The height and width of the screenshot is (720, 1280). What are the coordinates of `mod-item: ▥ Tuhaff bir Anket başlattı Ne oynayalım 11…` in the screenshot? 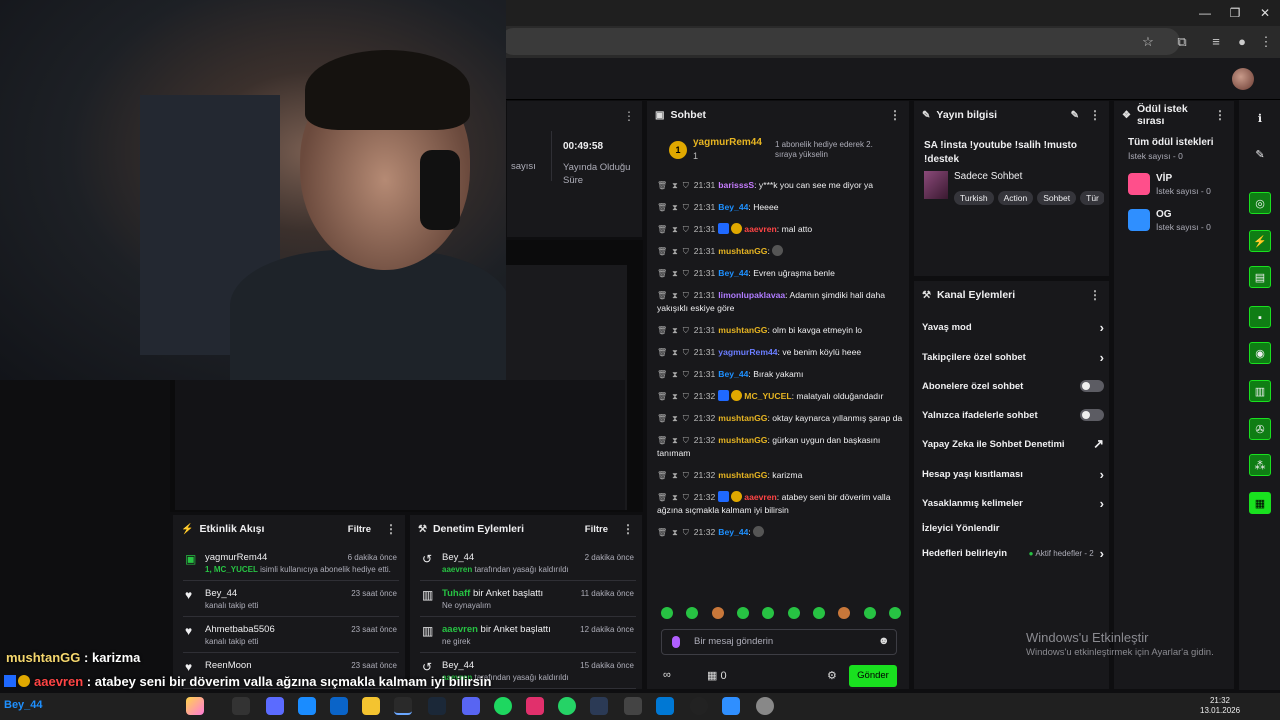 It's located at (528, 601).